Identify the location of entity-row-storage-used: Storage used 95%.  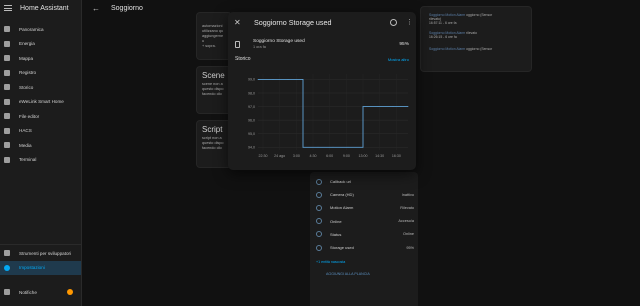
(364, 247).